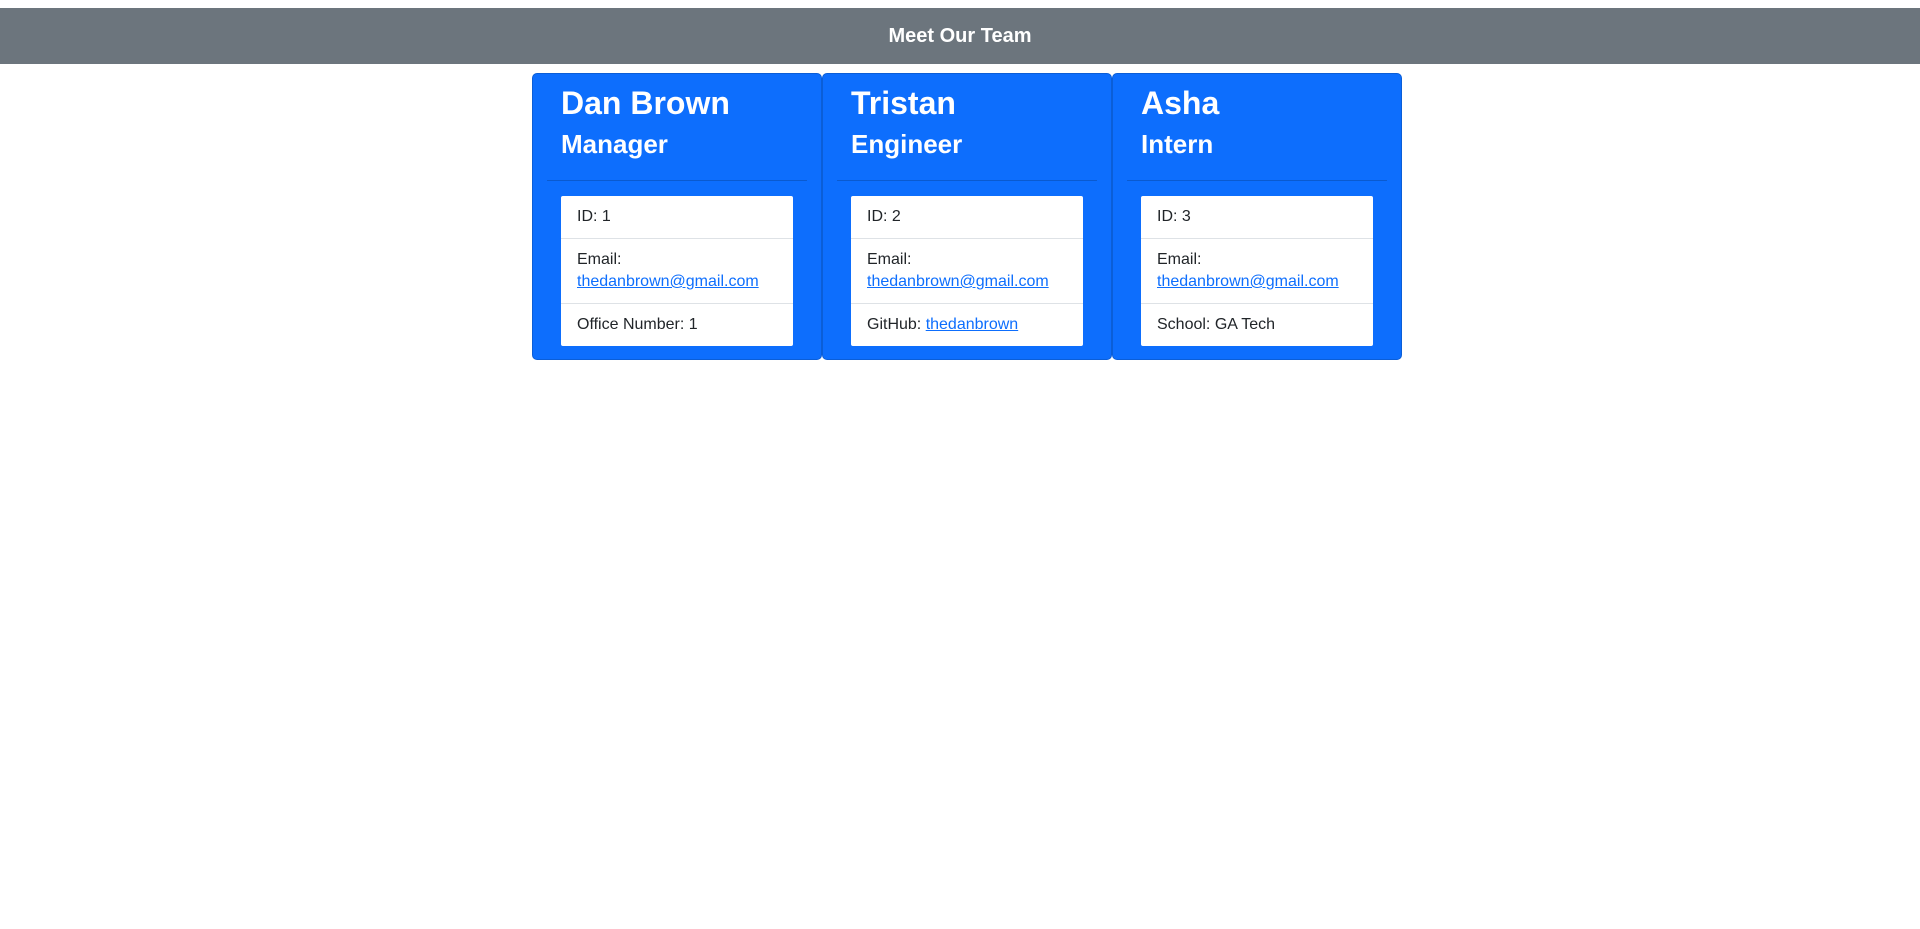 The height and width of the screenshot is (929, 1920). What do you see at coordinates (1257, 127) in the screenshot?
I see `card-header: Asha Intern` at bounding box center [1257, 127].